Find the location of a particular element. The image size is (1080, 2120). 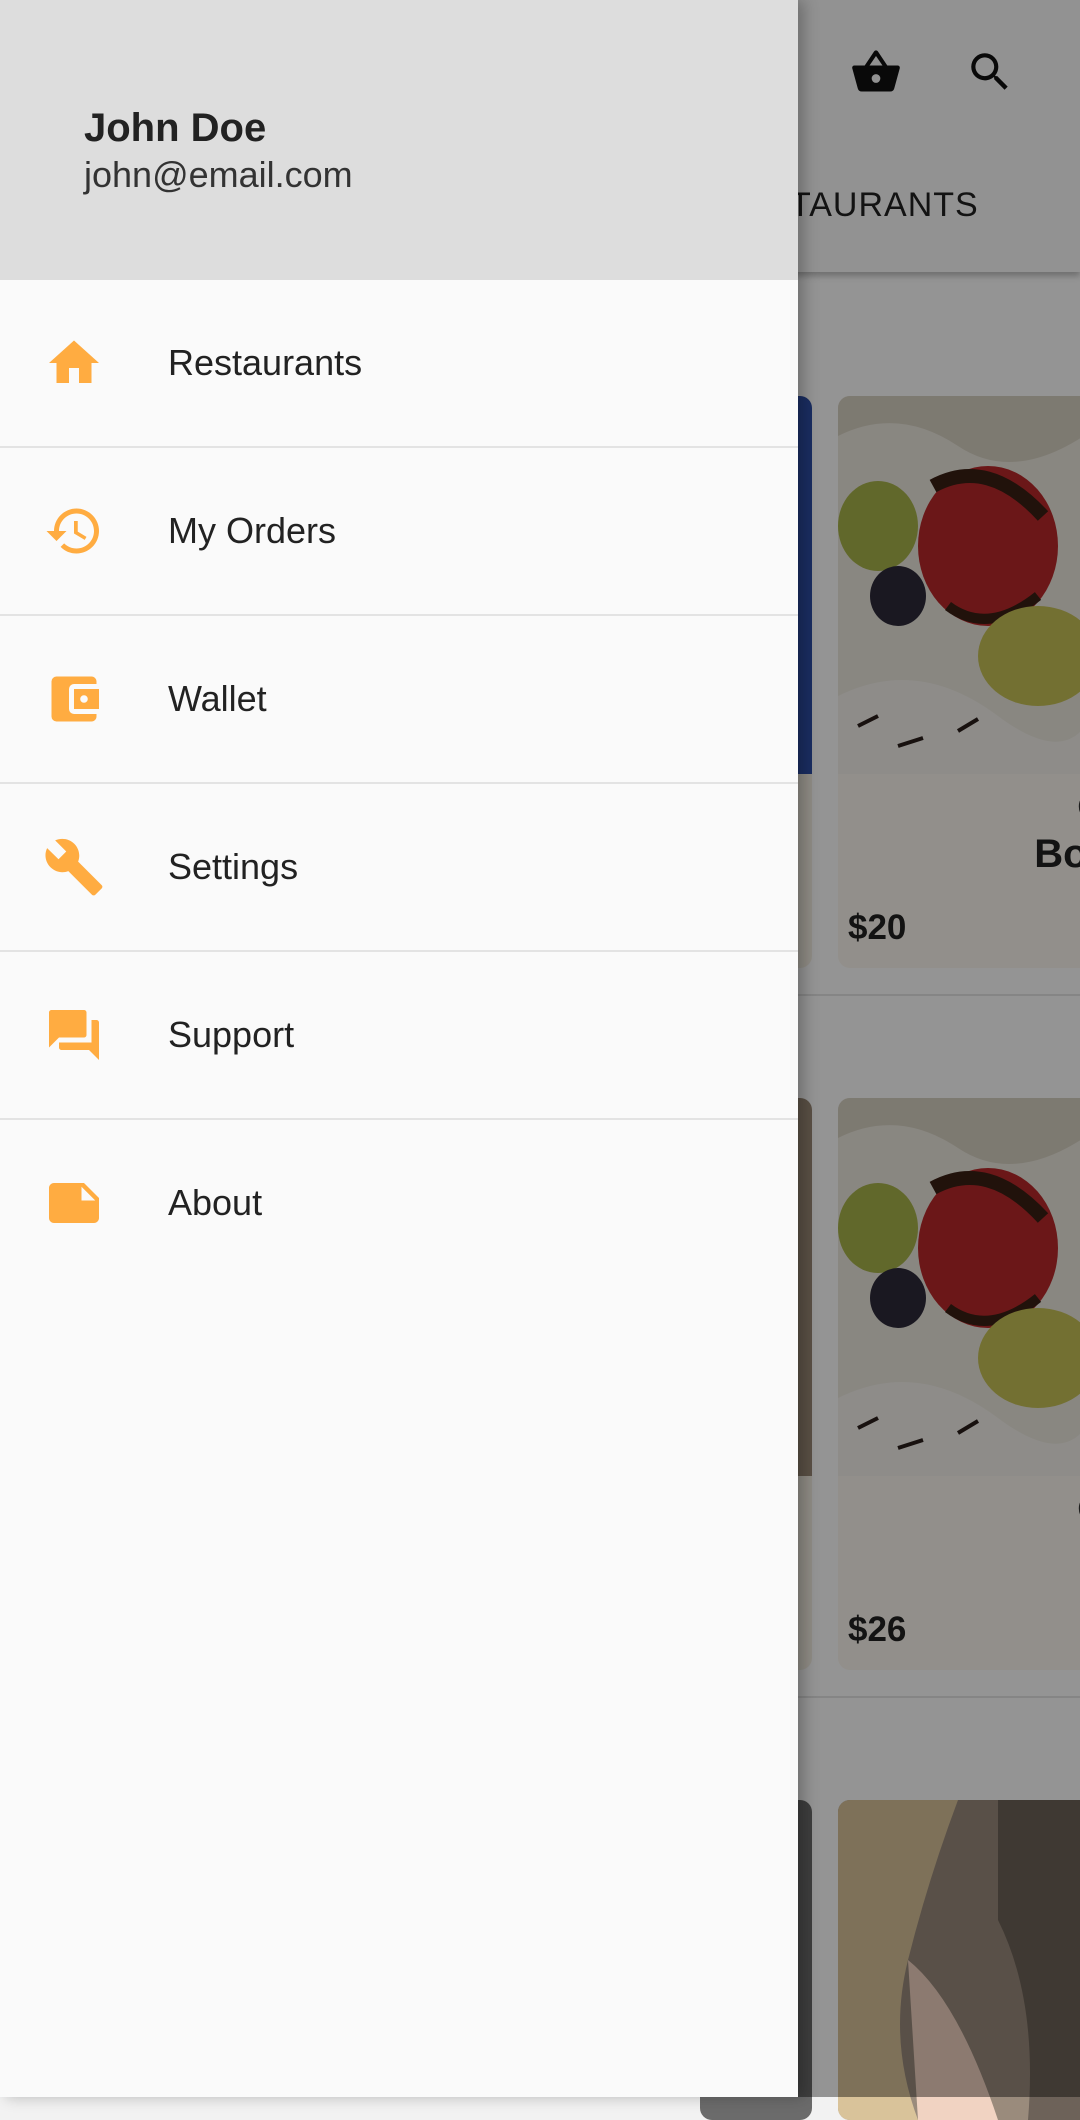

menu-item-label: About is located at coordinates (215, 1202).